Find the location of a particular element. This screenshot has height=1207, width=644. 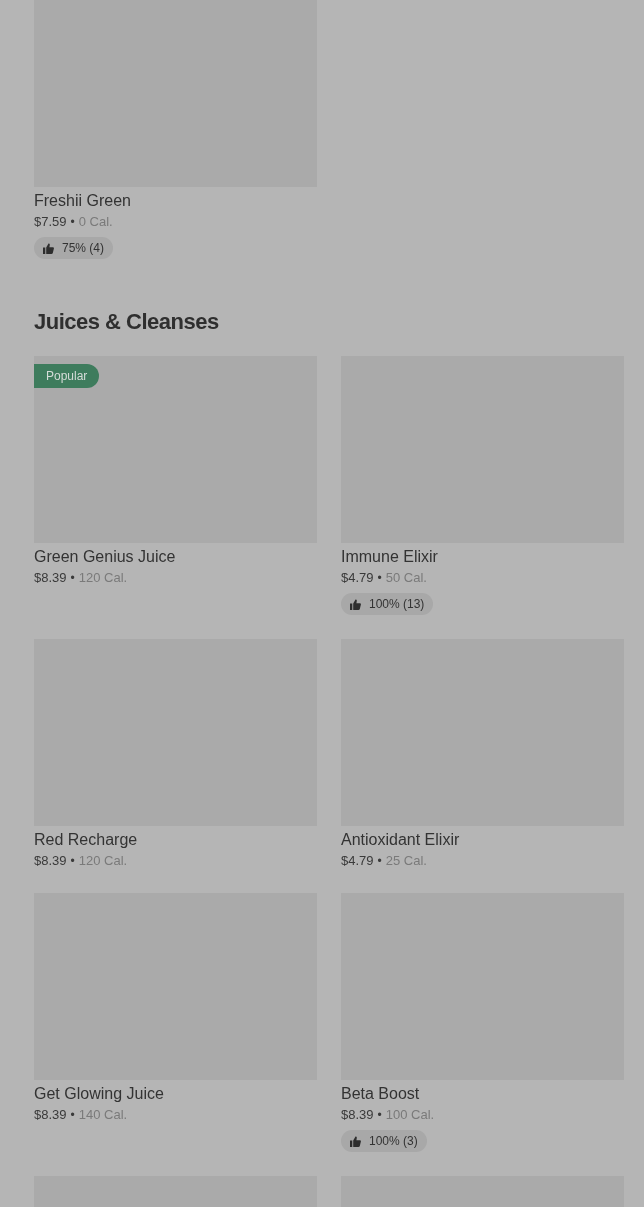

image-placeholder: Popular is located at coordinates (175, 449).